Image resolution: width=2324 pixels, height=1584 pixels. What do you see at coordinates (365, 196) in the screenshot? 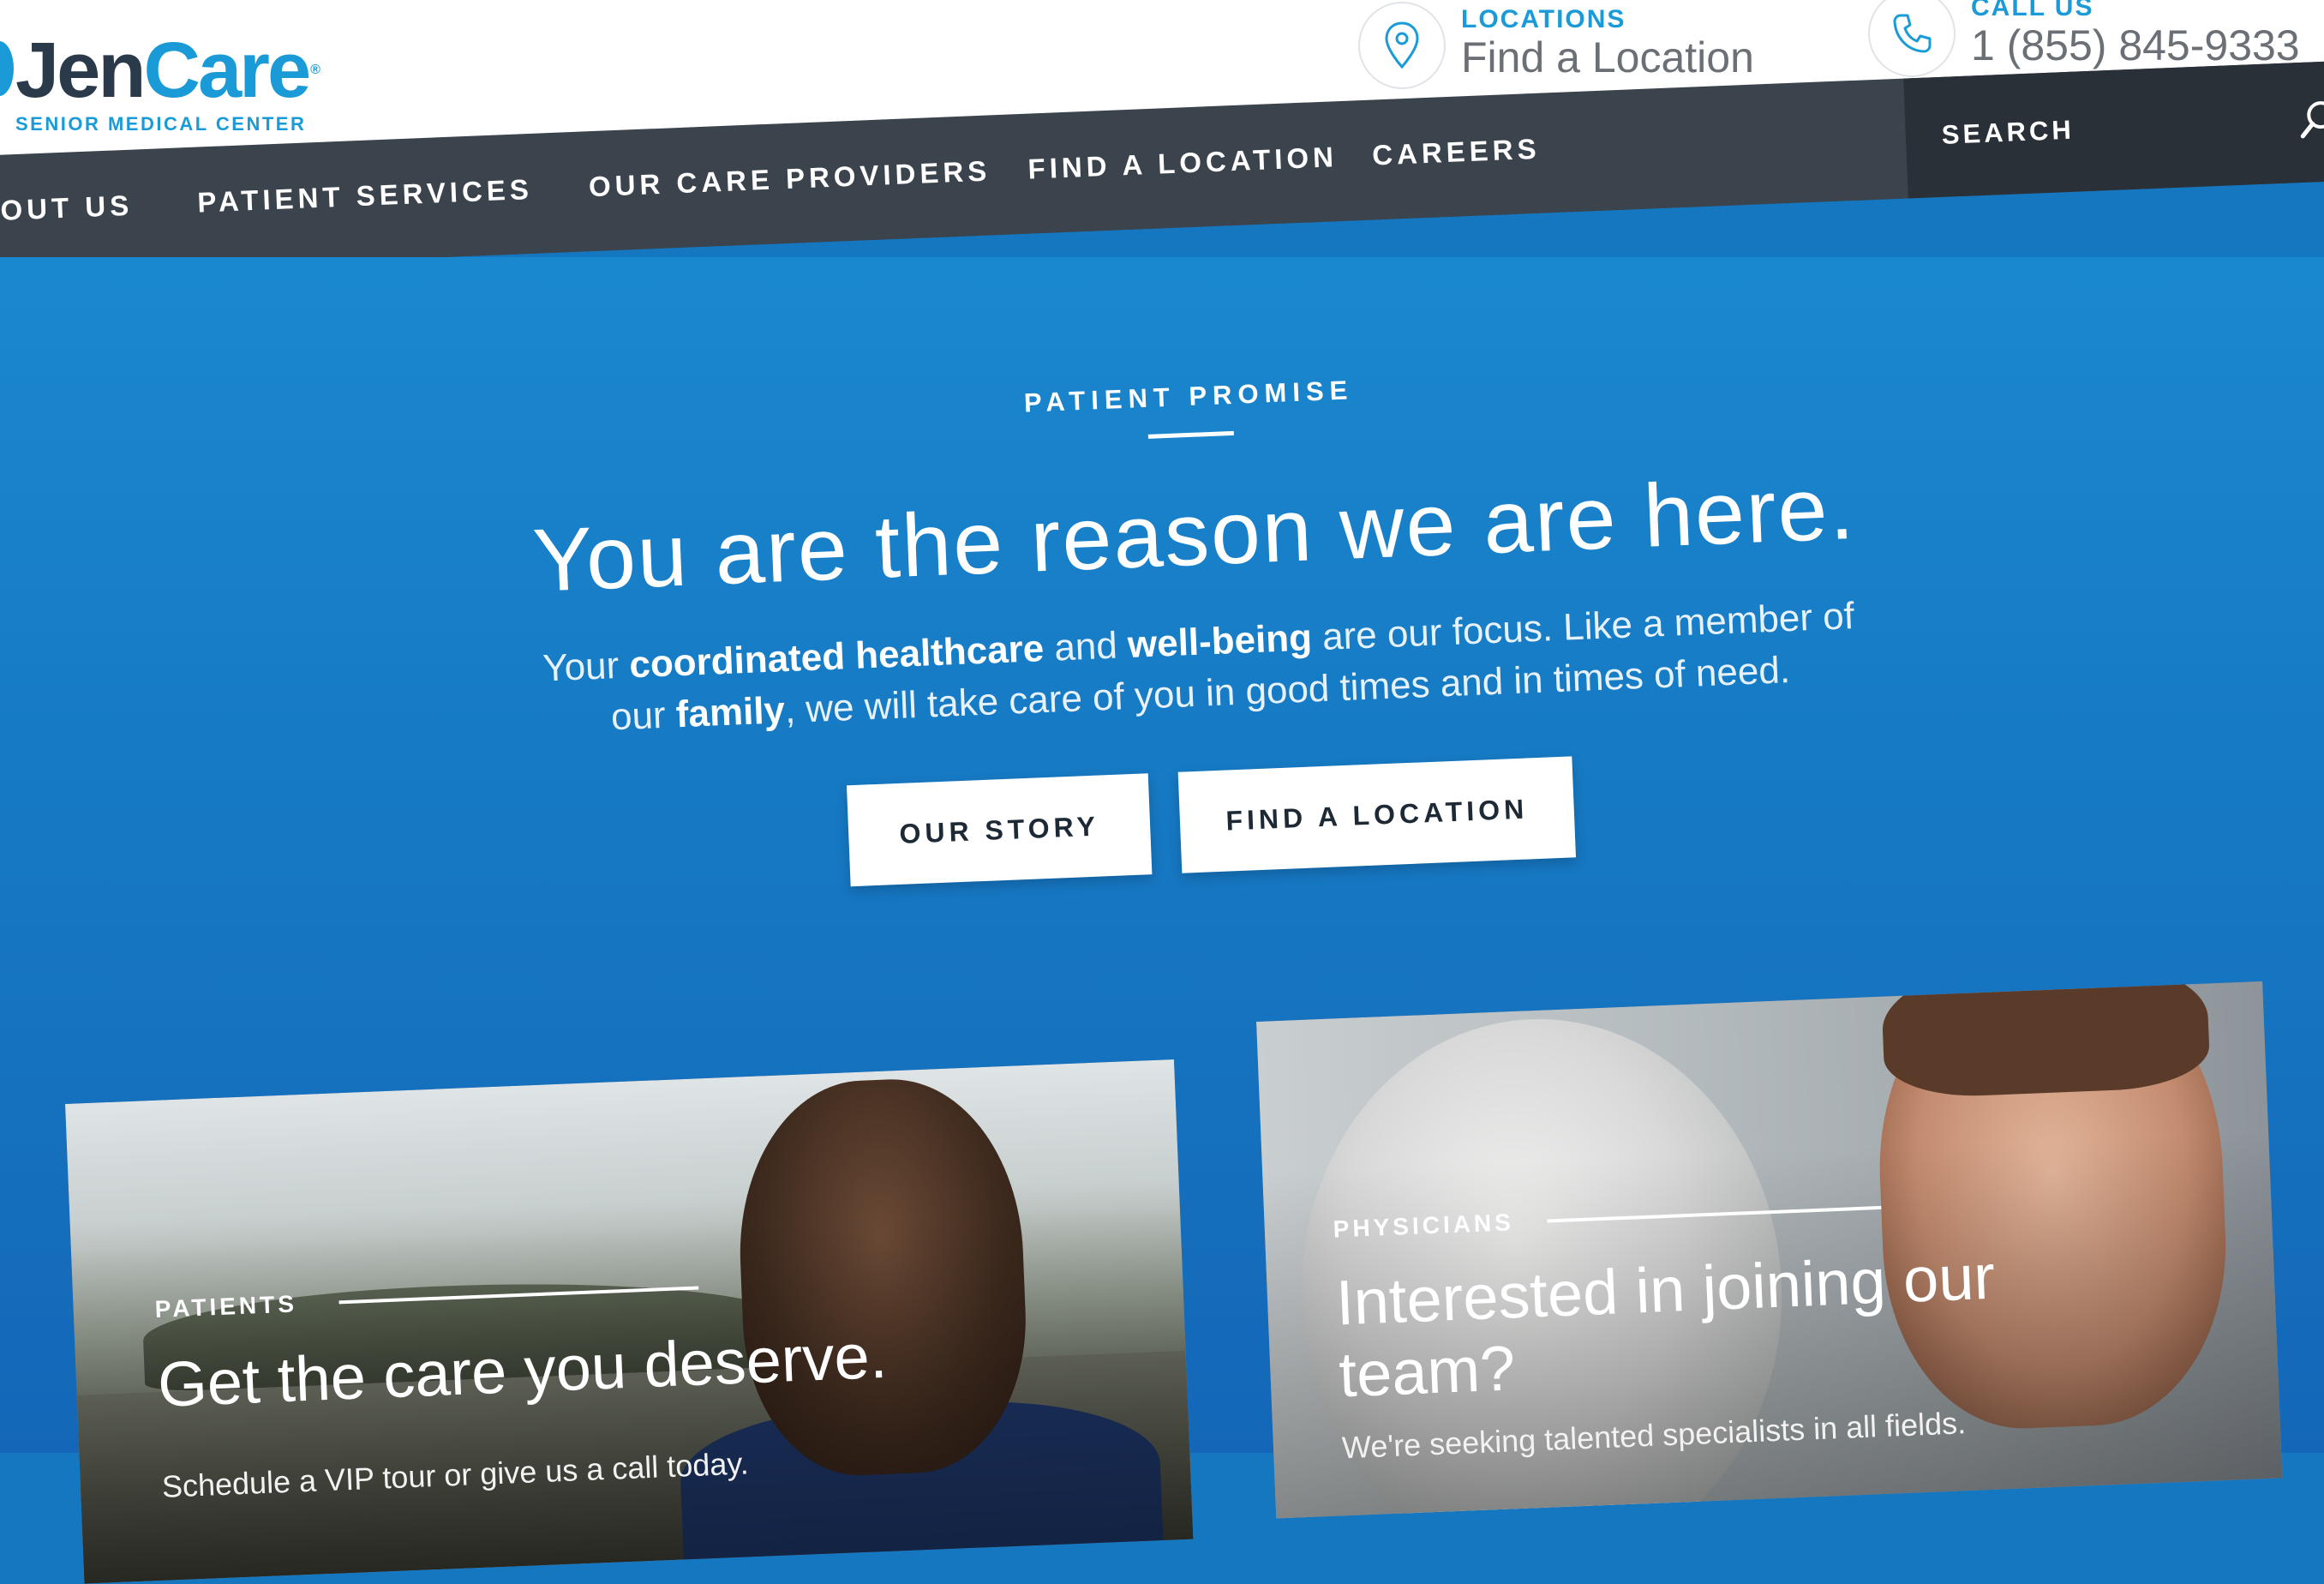
I see `nav-item-patient-services: PATIENT SERVICES` at bounding box center [365, 196].